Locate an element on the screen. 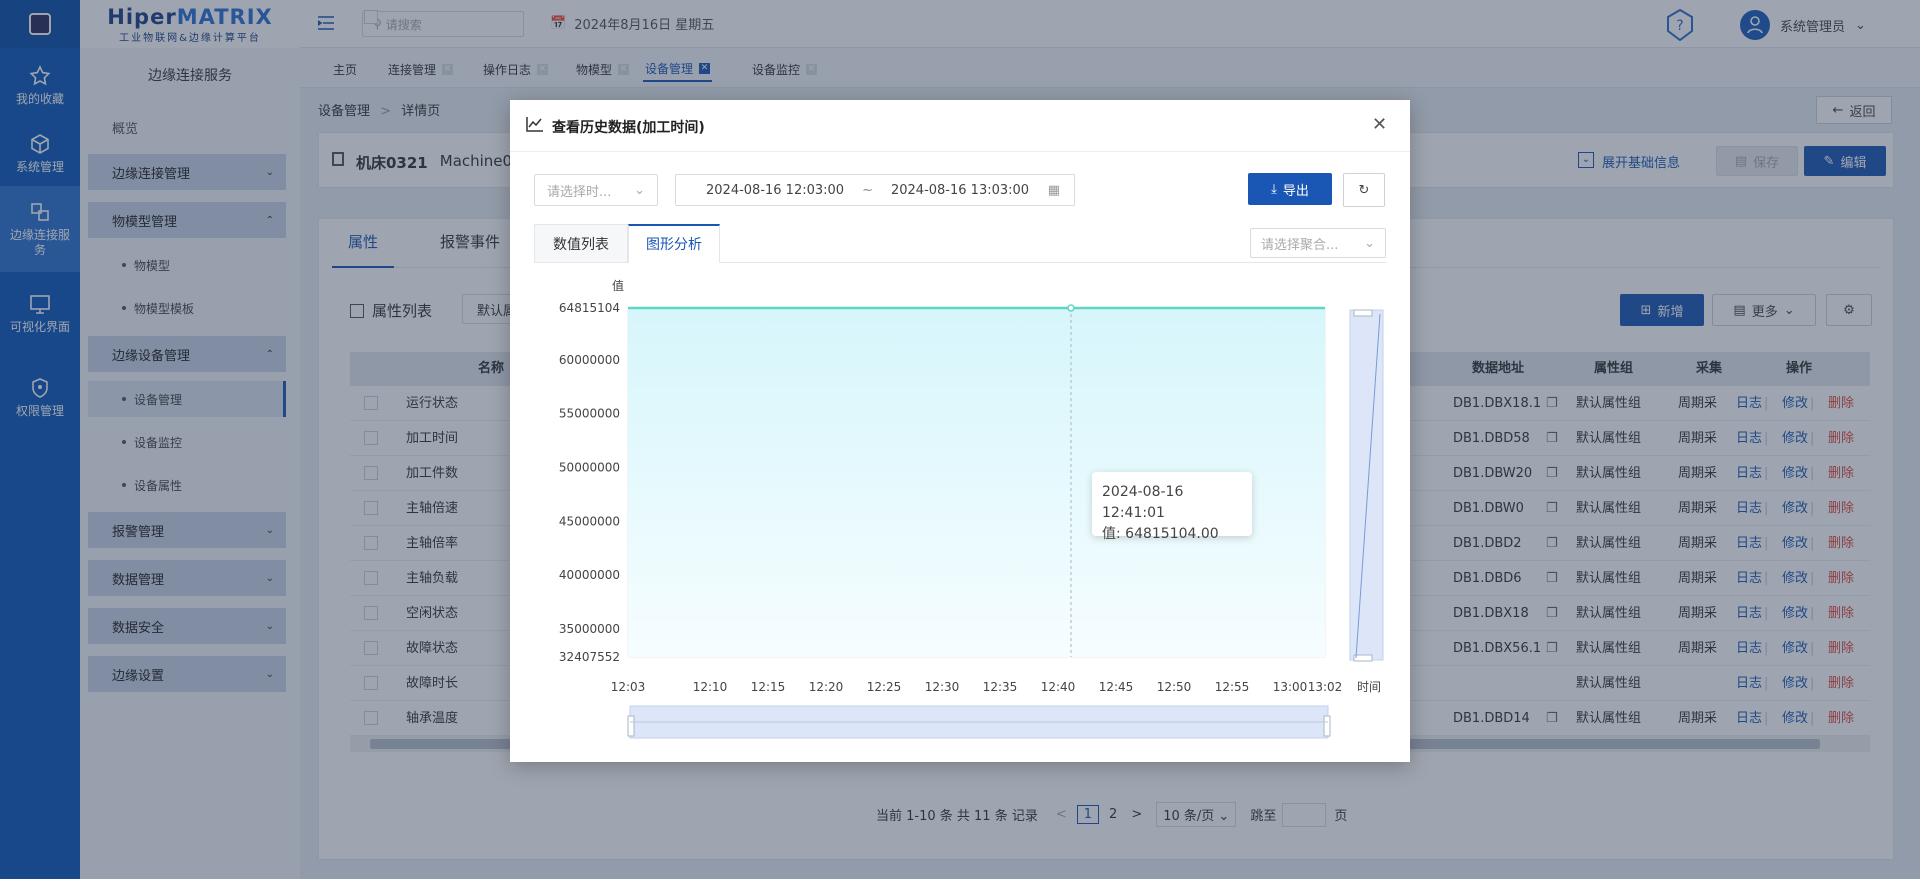 This screenshot has width=1920, height=879. y-tick-label: 55000000 is located at coordinates (589, 414).